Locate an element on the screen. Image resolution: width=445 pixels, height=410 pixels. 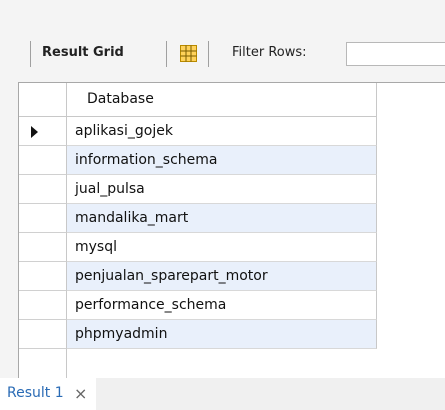
filter-rows-label: Filter Rows: is located at coordinates (269, 52).